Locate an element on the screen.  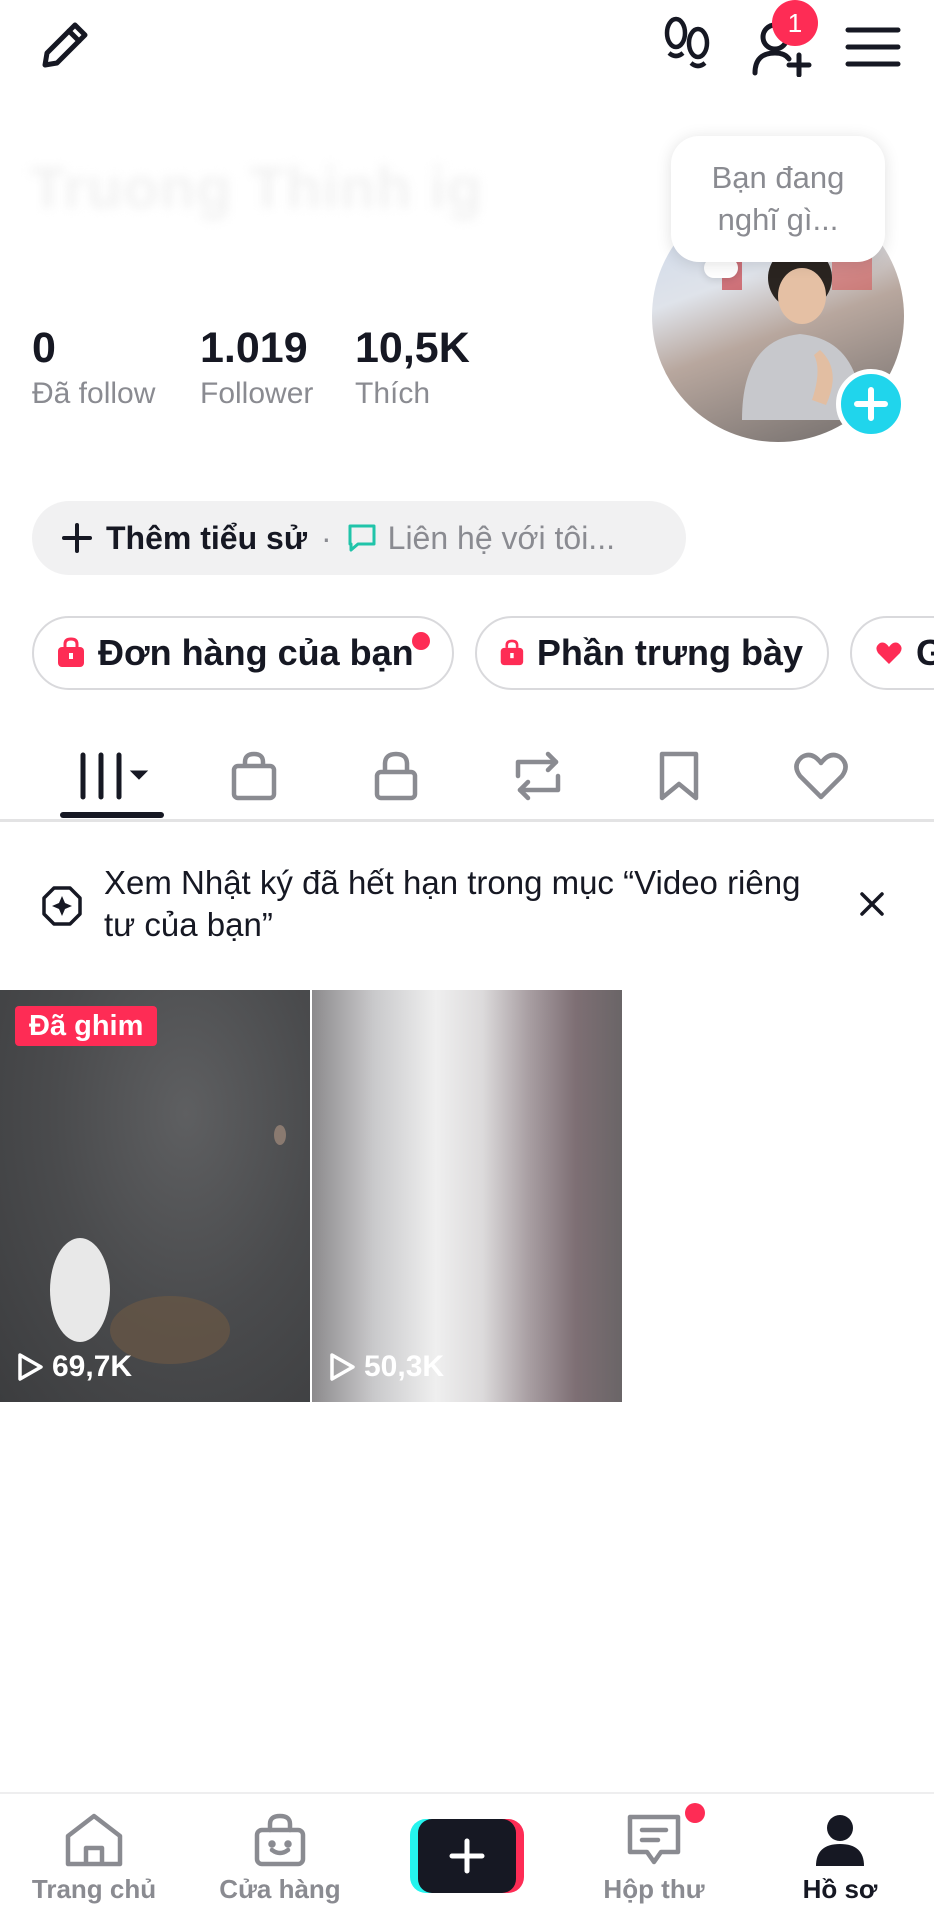
nav-inbox: Hộp thư is located at coordinates (654, 1858).